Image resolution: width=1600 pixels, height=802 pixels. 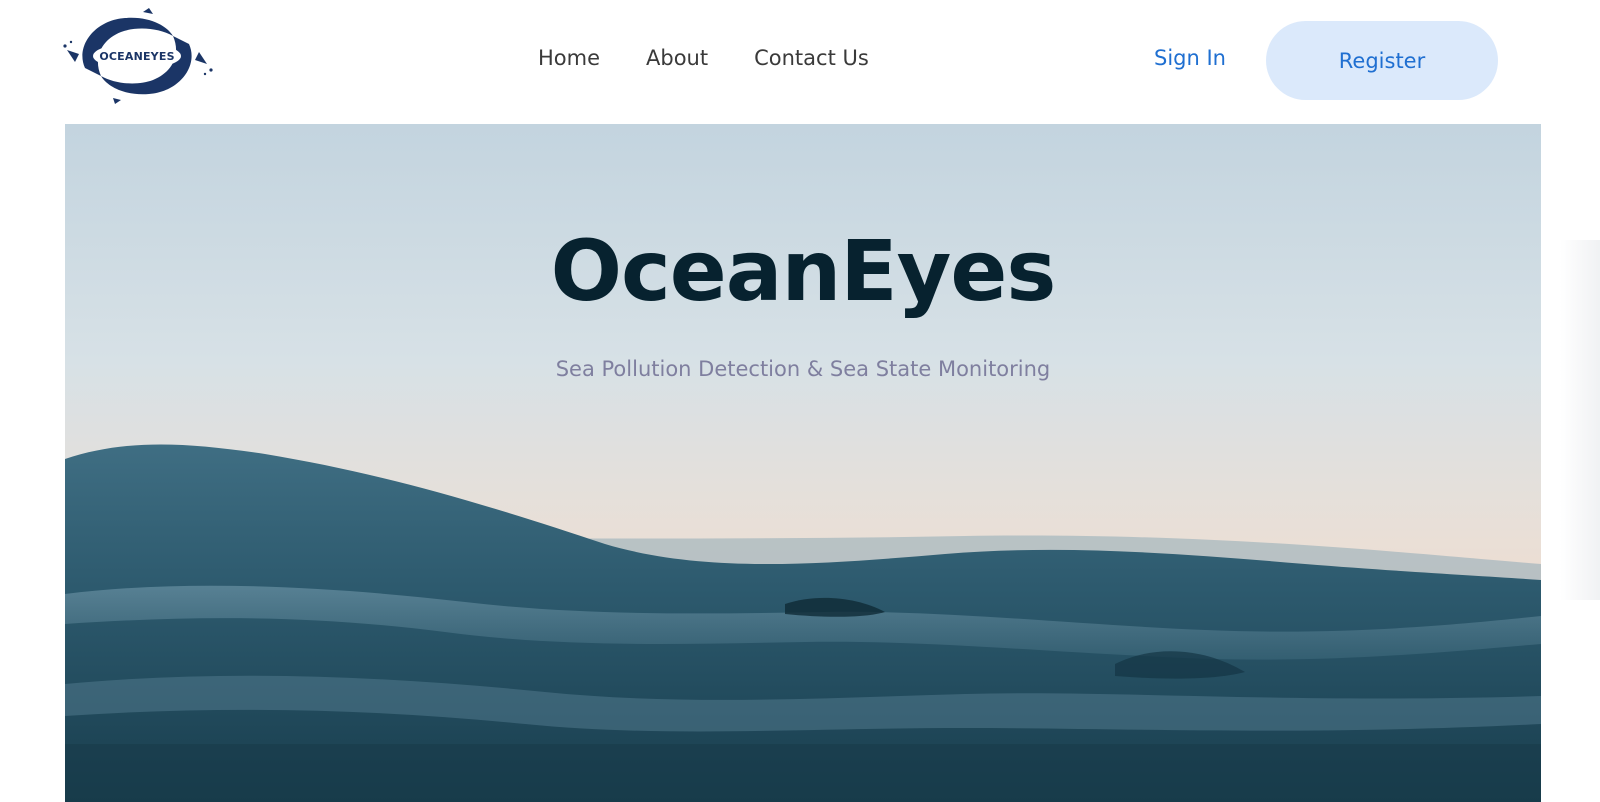 I want to click on logo-text: OCEANEYES, so click(x=137, y=56).